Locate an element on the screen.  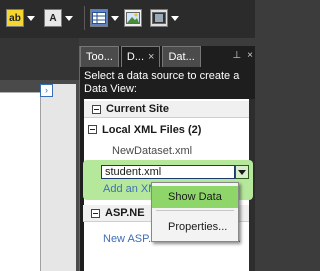
item-dropdown-button is located at coordinates (242, 172).